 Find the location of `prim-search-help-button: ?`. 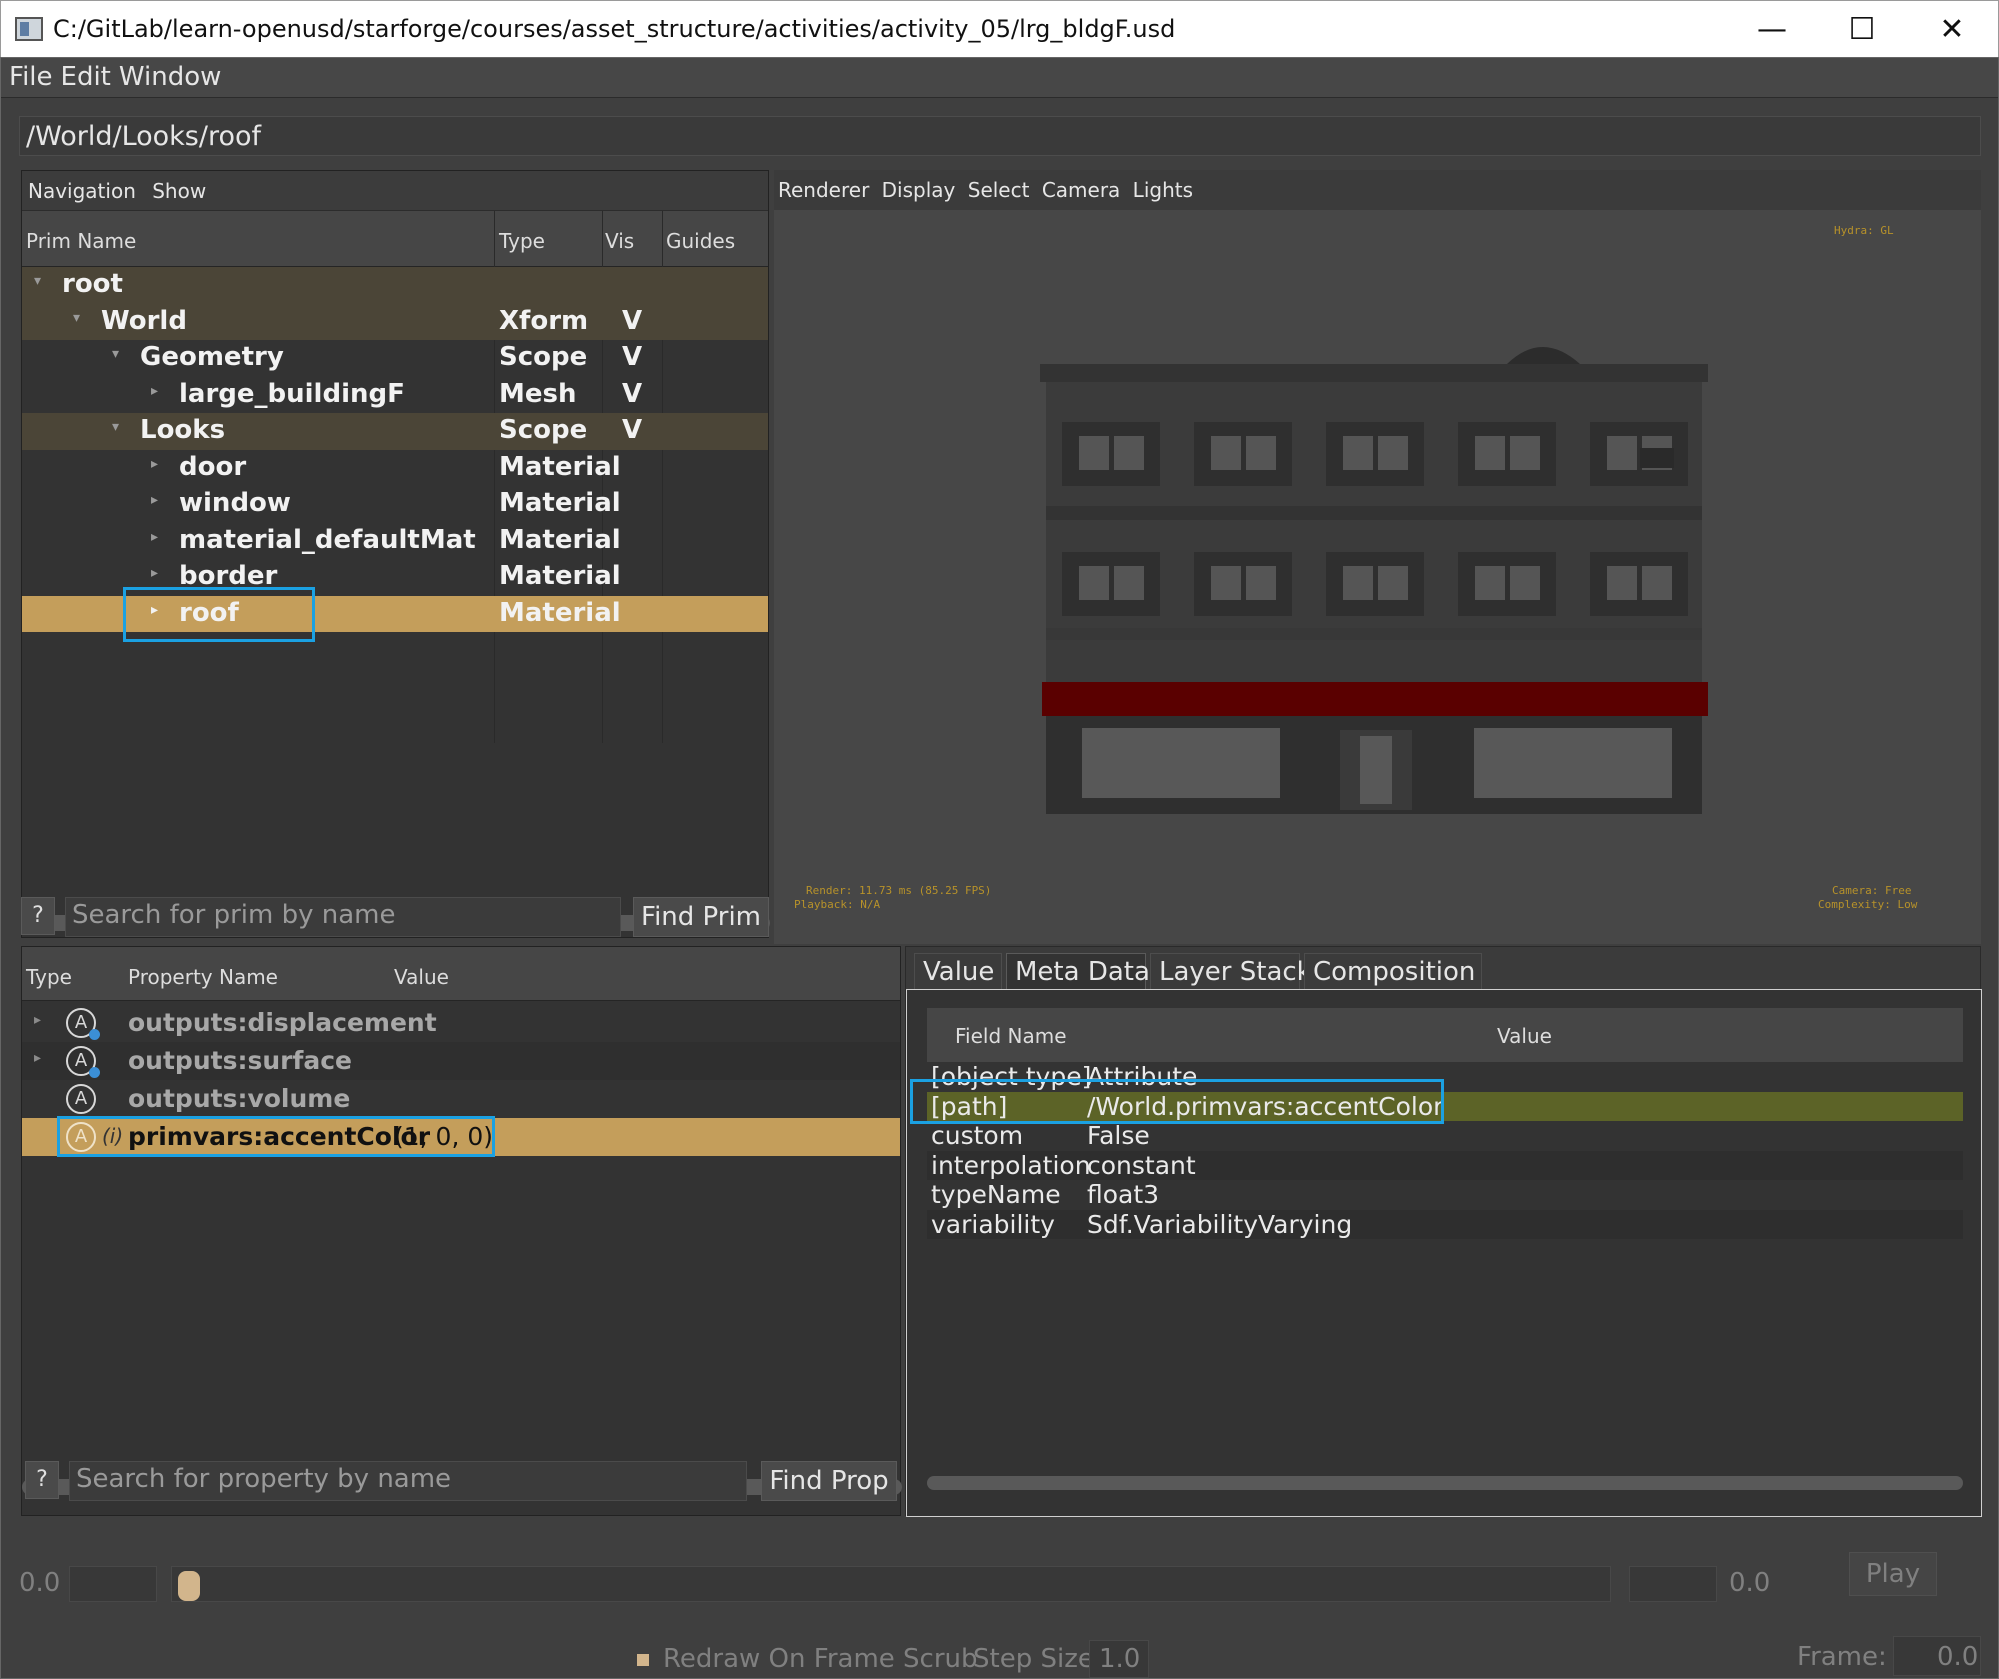

prim-search-help-button: ? is located at coordinates (38, 916).